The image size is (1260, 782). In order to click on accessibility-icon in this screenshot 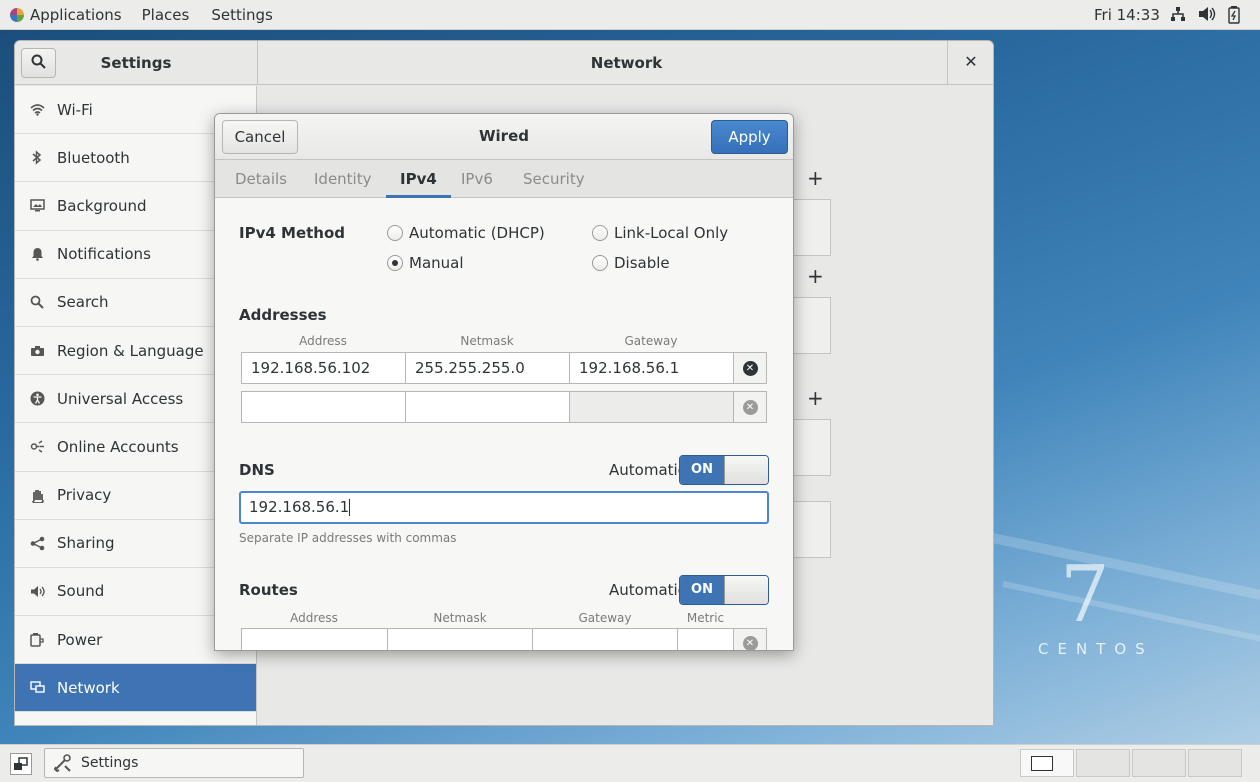, I will do `click(37, 399)`.